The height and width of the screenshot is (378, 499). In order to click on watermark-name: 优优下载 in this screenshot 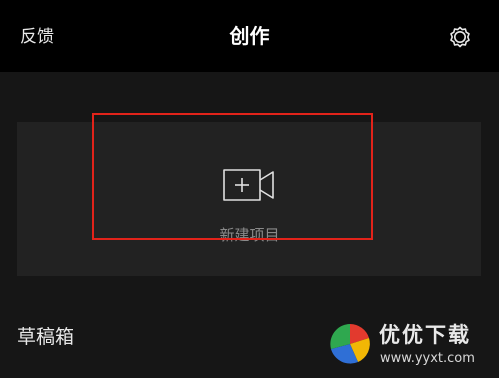, I will do `click(425, 335)`.